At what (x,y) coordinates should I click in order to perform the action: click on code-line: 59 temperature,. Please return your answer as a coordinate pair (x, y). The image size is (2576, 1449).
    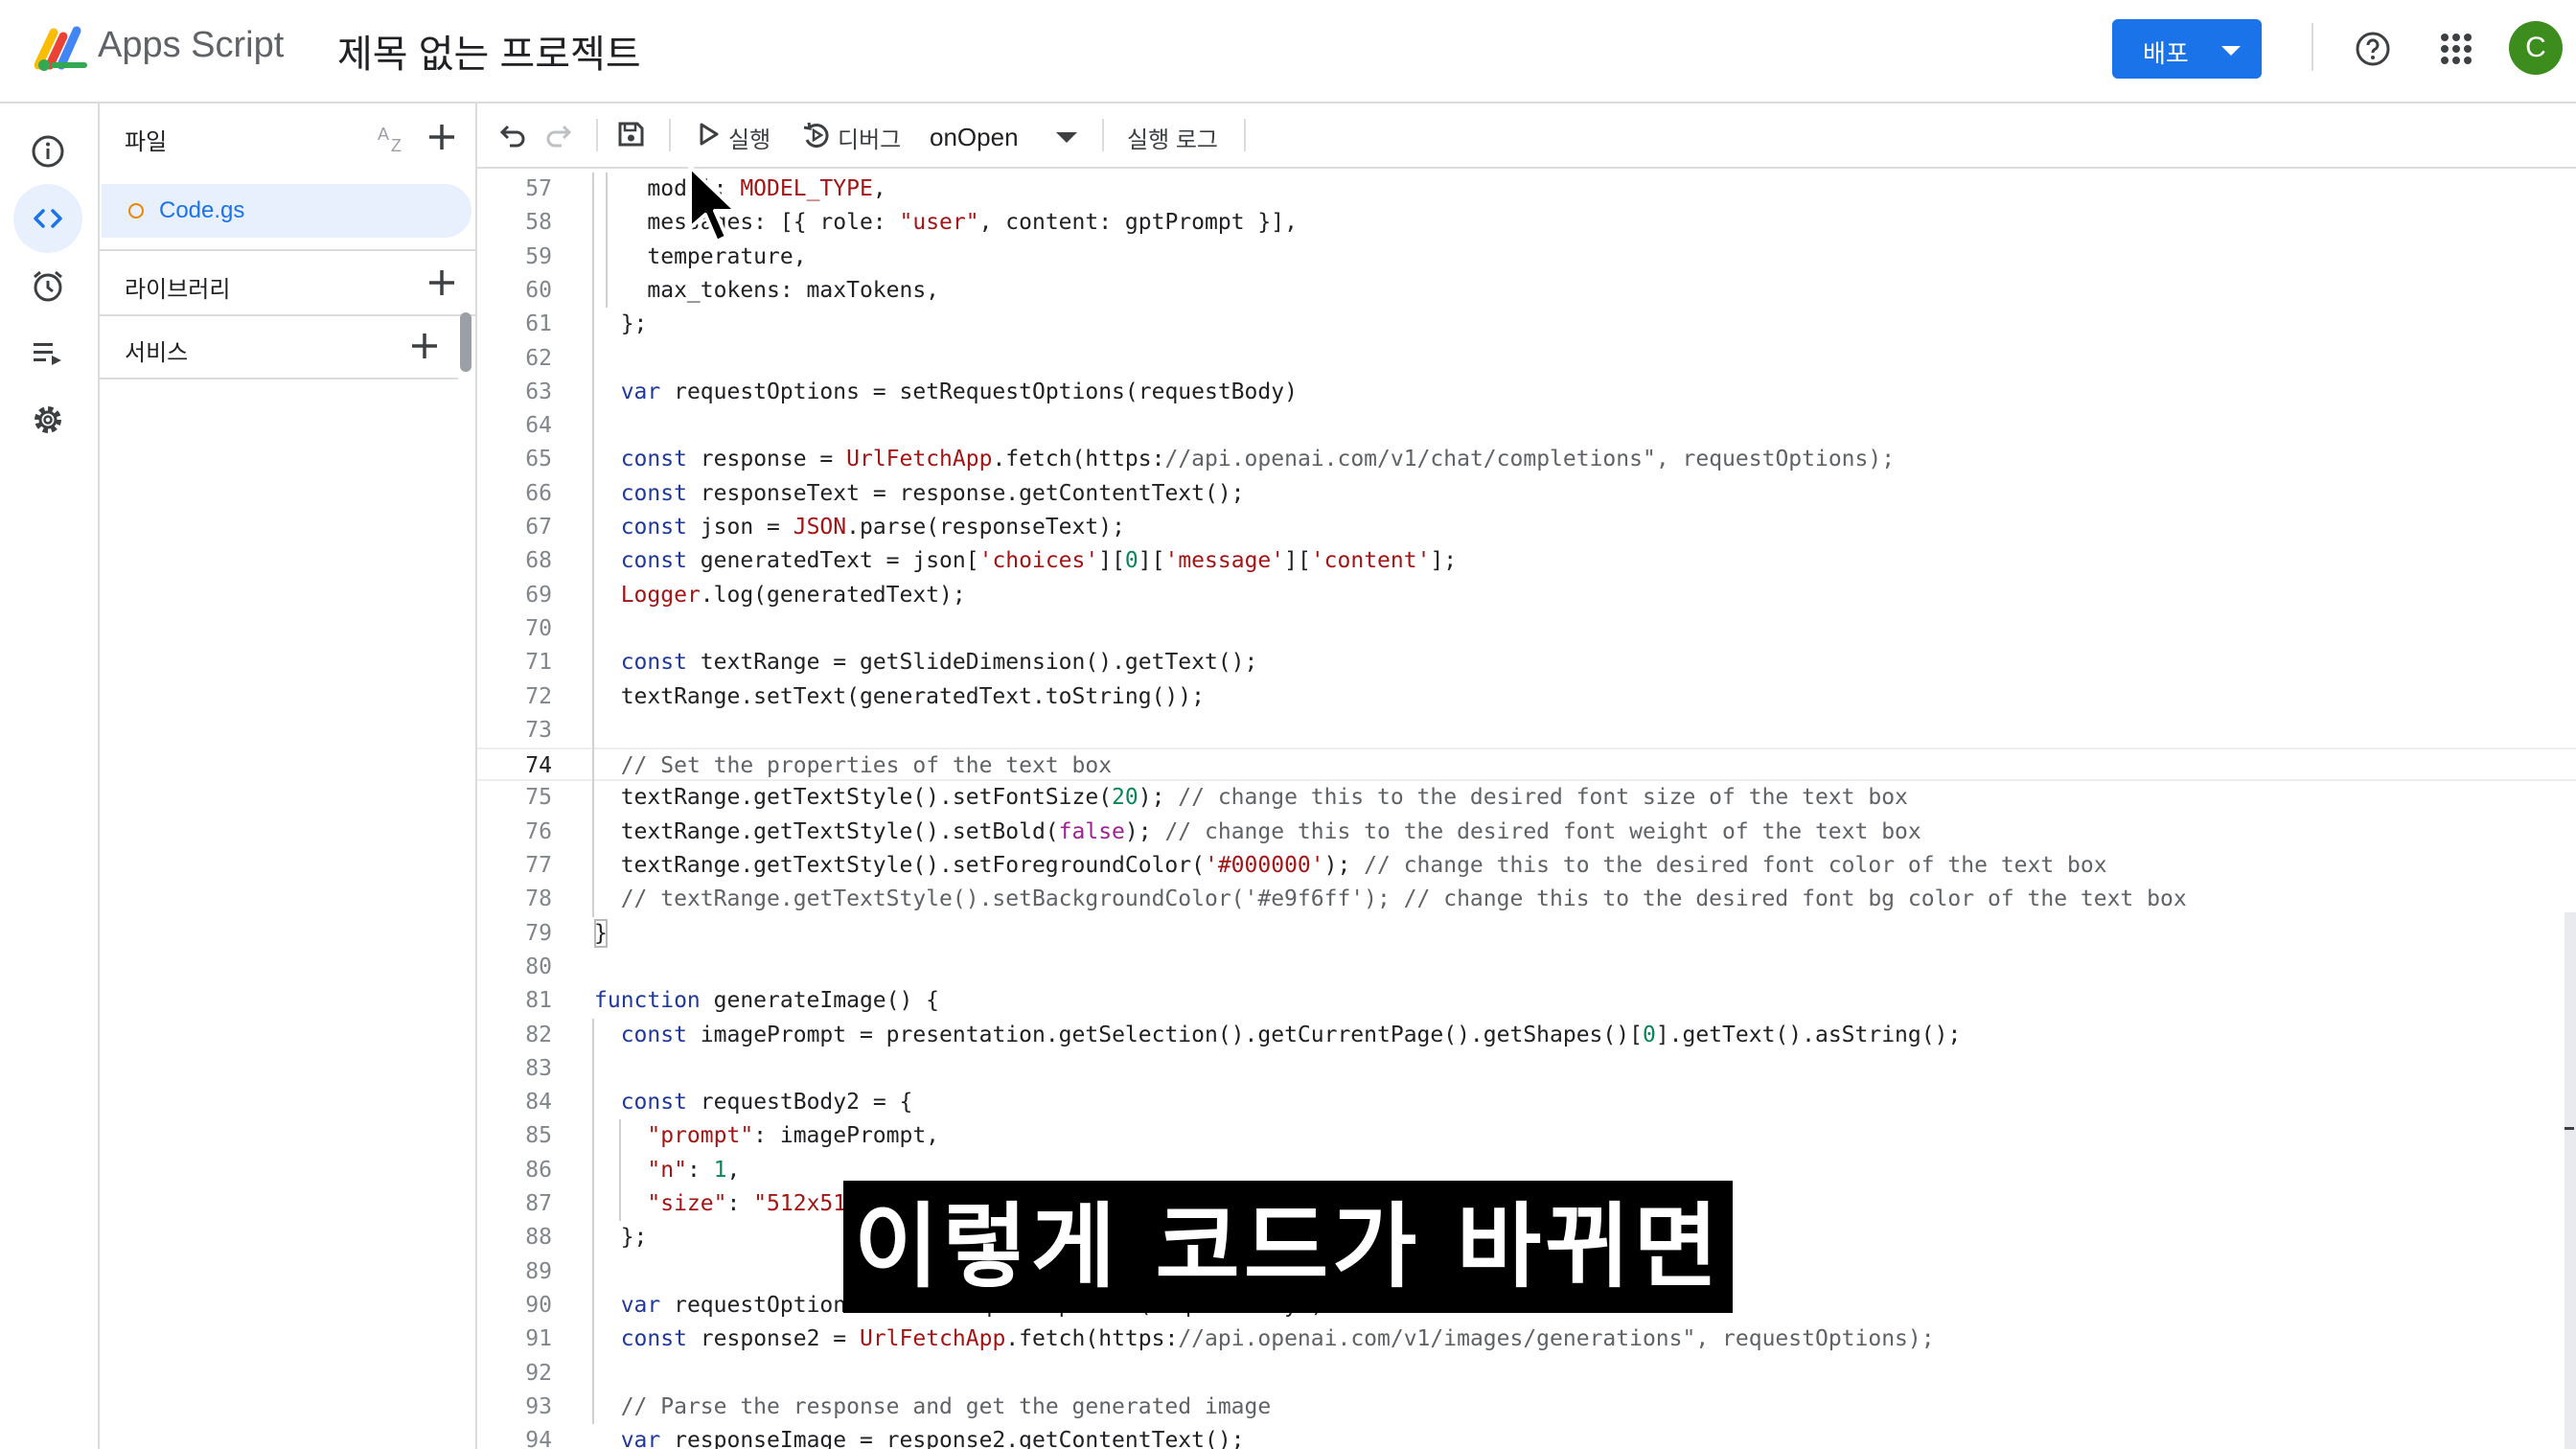
    Looking at the image, I should click on (1526, 257).